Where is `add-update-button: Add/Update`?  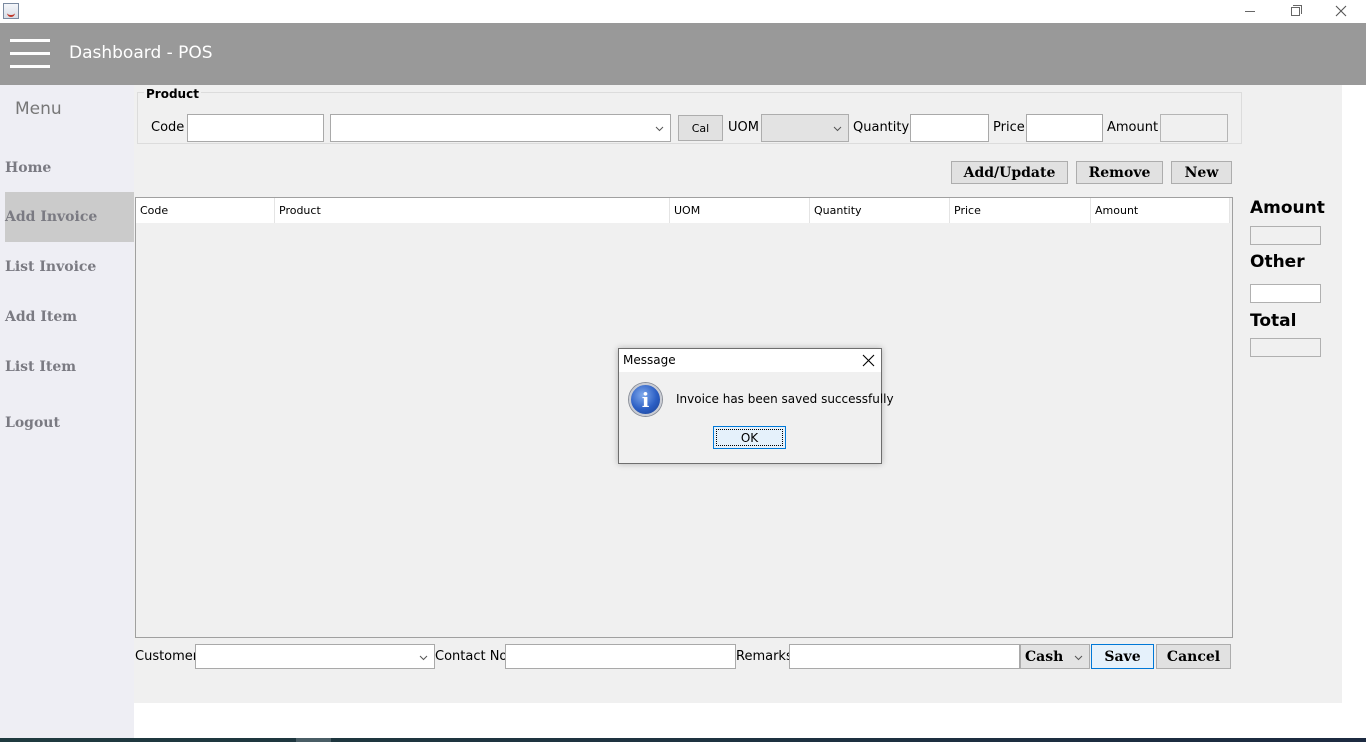
add-update-button: Add/Update is located at coordinates (1009, 172).